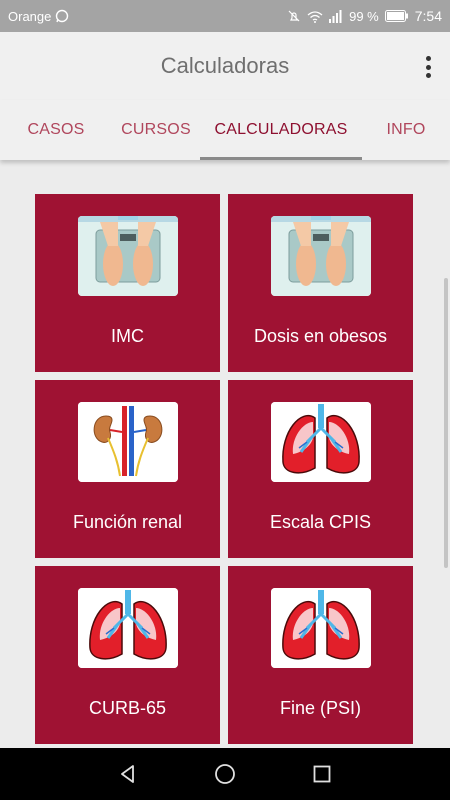  I want to click on calculator-card-dosis-obesos: Dosis en obesos, so click(320, 283).